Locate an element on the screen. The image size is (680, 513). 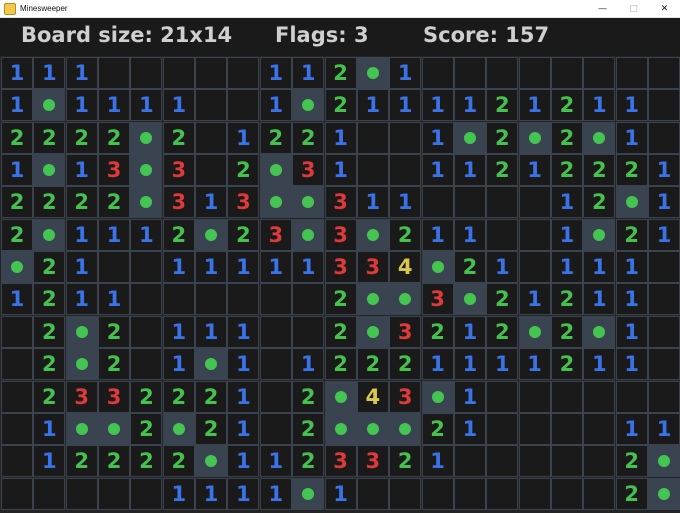
maximize-button: □ is located at coordinates (633, 8).